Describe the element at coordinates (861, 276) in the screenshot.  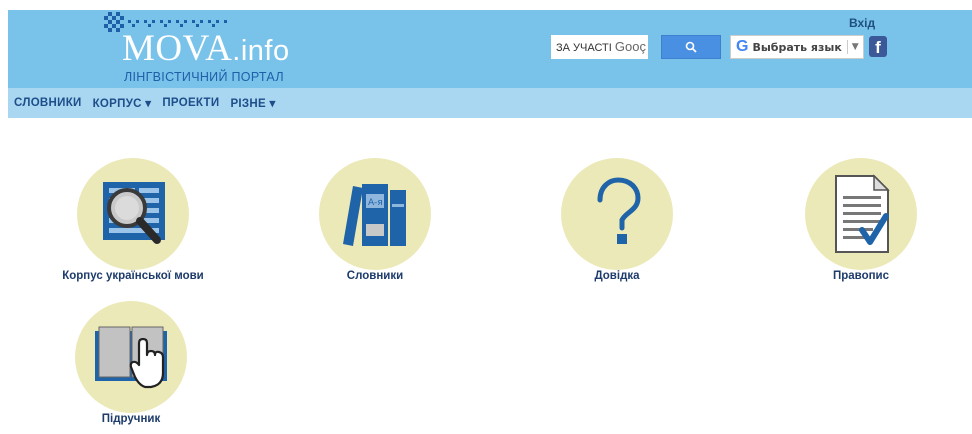
I see `tile-spelling-label: Правопис` at that location.